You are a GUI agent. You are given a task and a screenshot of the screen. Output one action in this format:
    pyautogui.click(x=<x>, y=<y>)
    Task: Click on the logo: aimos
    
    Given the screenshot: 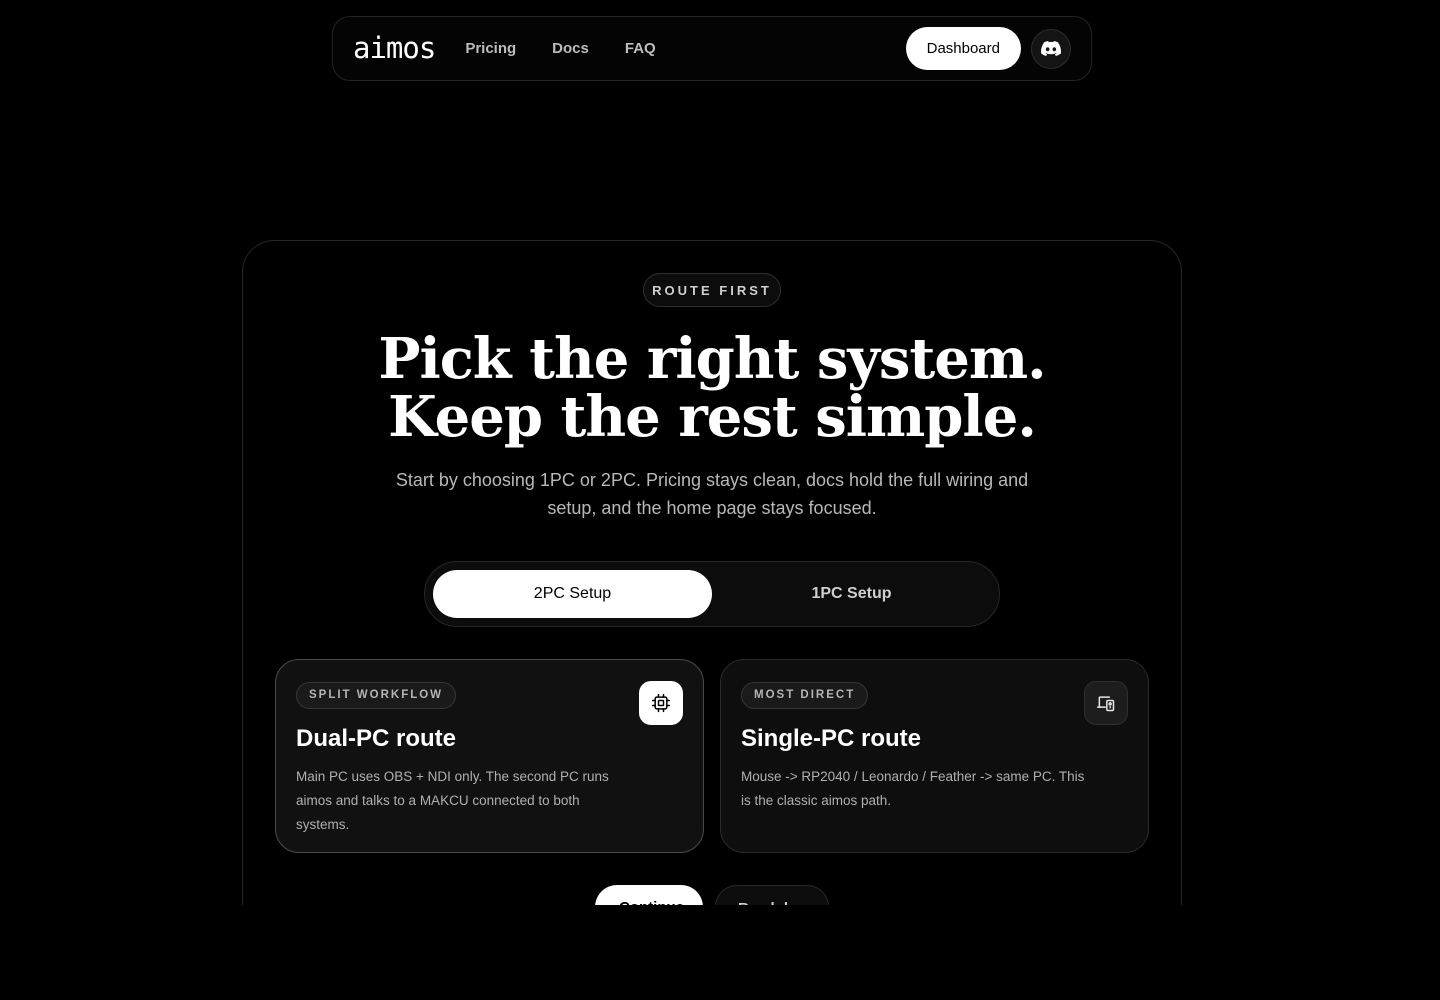 What is the action you would take?
    pyautogui.click(x=394, y=48)
    